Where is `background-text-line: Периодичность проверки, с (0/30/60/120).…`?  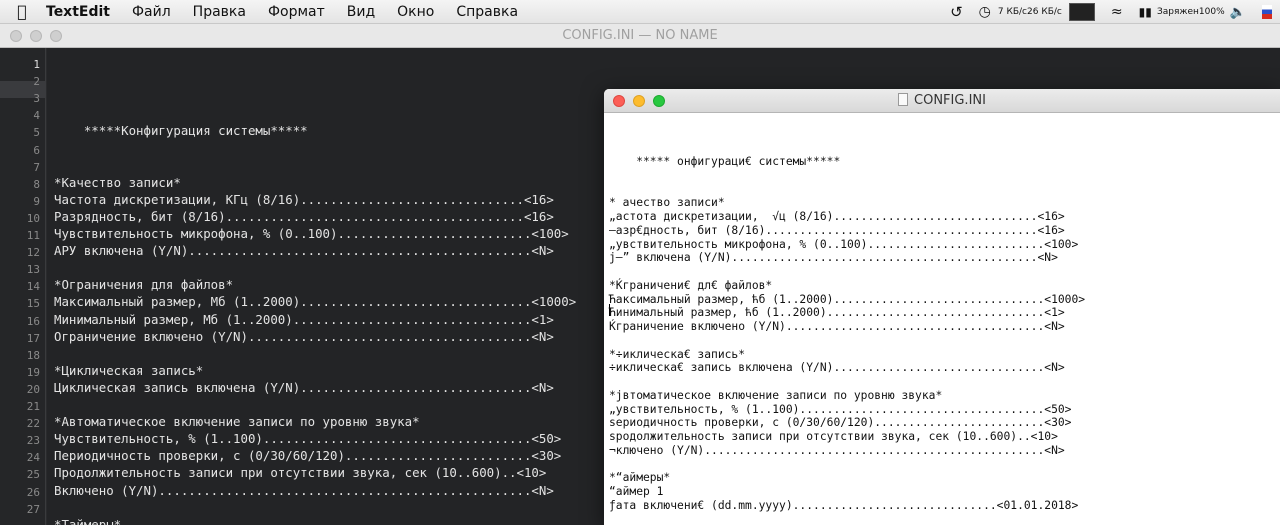 background-text-line: Периодичность проверки, с (0/30/60/120).… is located at coordinates (308, 456).